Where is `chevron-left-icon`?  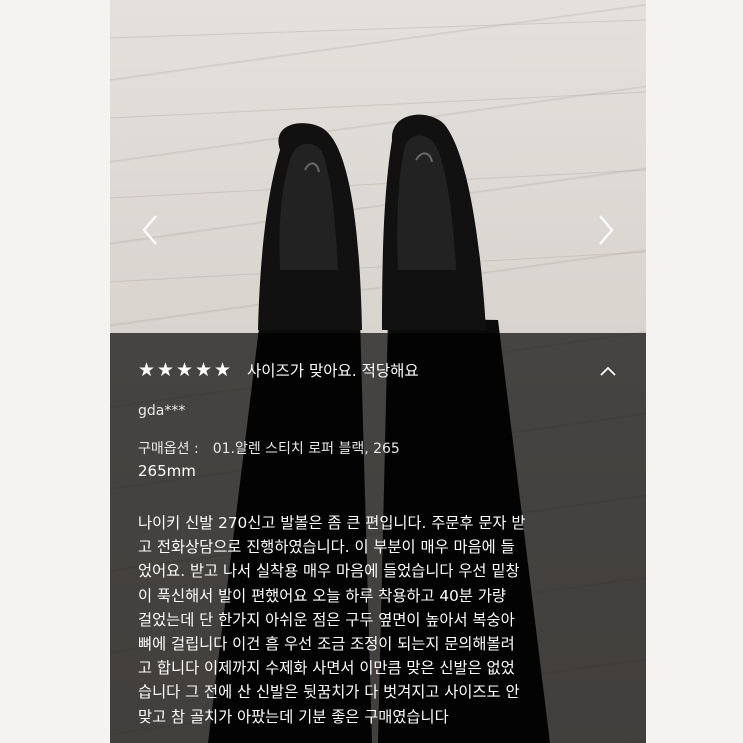
chevron-left-icon is located at coordinates (149, 230).